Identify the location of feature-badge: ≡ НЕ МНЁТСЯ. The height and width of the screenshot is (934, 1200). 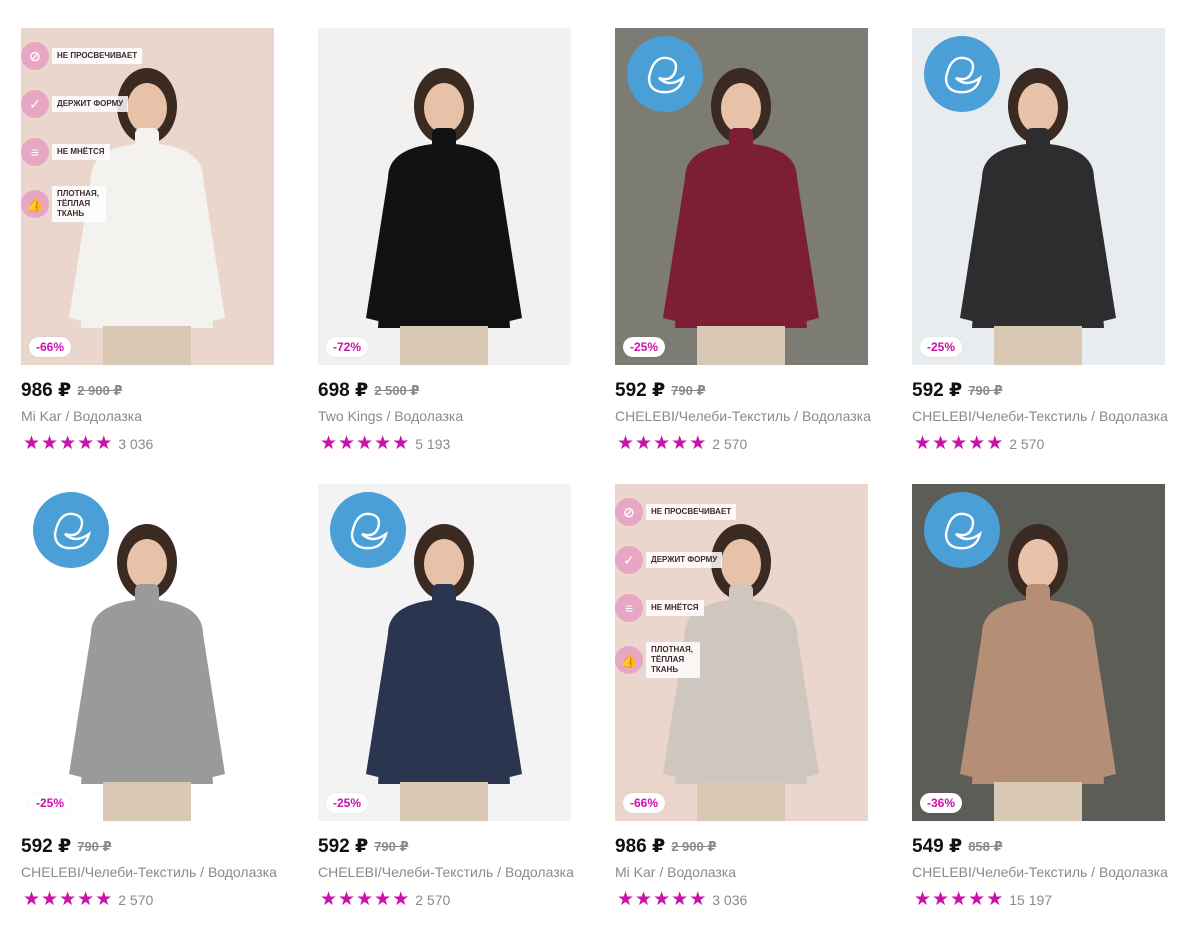
(65, 152).